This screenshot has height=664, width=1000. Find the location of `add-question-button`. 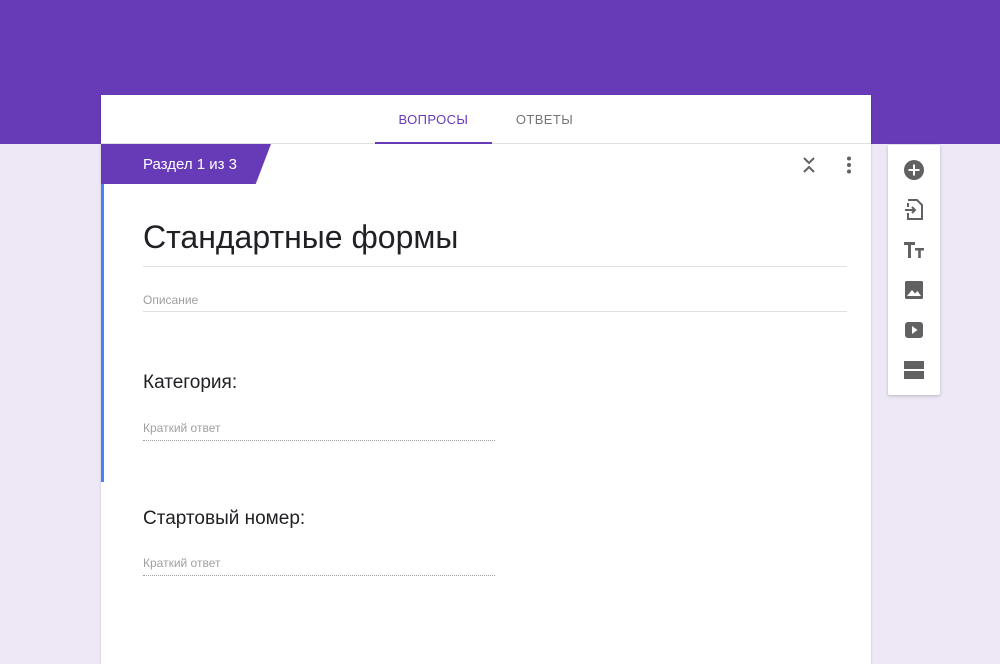

add-question-button is located at coordinates (914, 170).